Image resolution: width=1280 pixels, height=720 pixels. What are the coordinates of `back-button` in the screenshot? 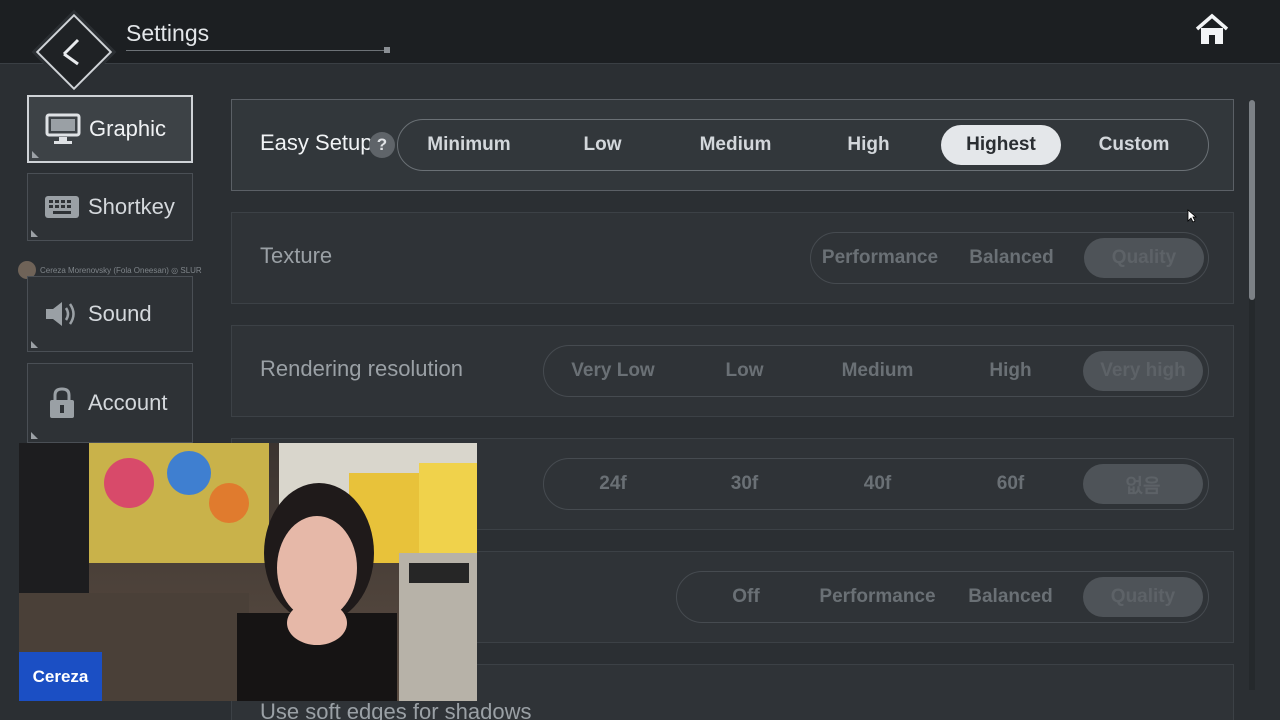 It's located at (74, 52).